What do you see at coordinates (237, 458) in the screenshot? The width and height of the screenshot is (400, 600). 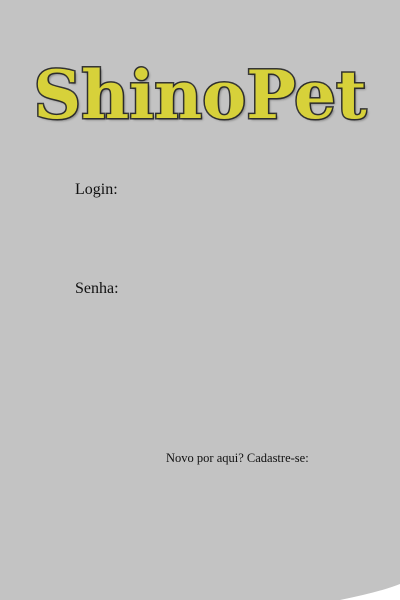 I see `signup-link: Novo por aqui? Cadastre-se:` at bounding box center [237, 458].